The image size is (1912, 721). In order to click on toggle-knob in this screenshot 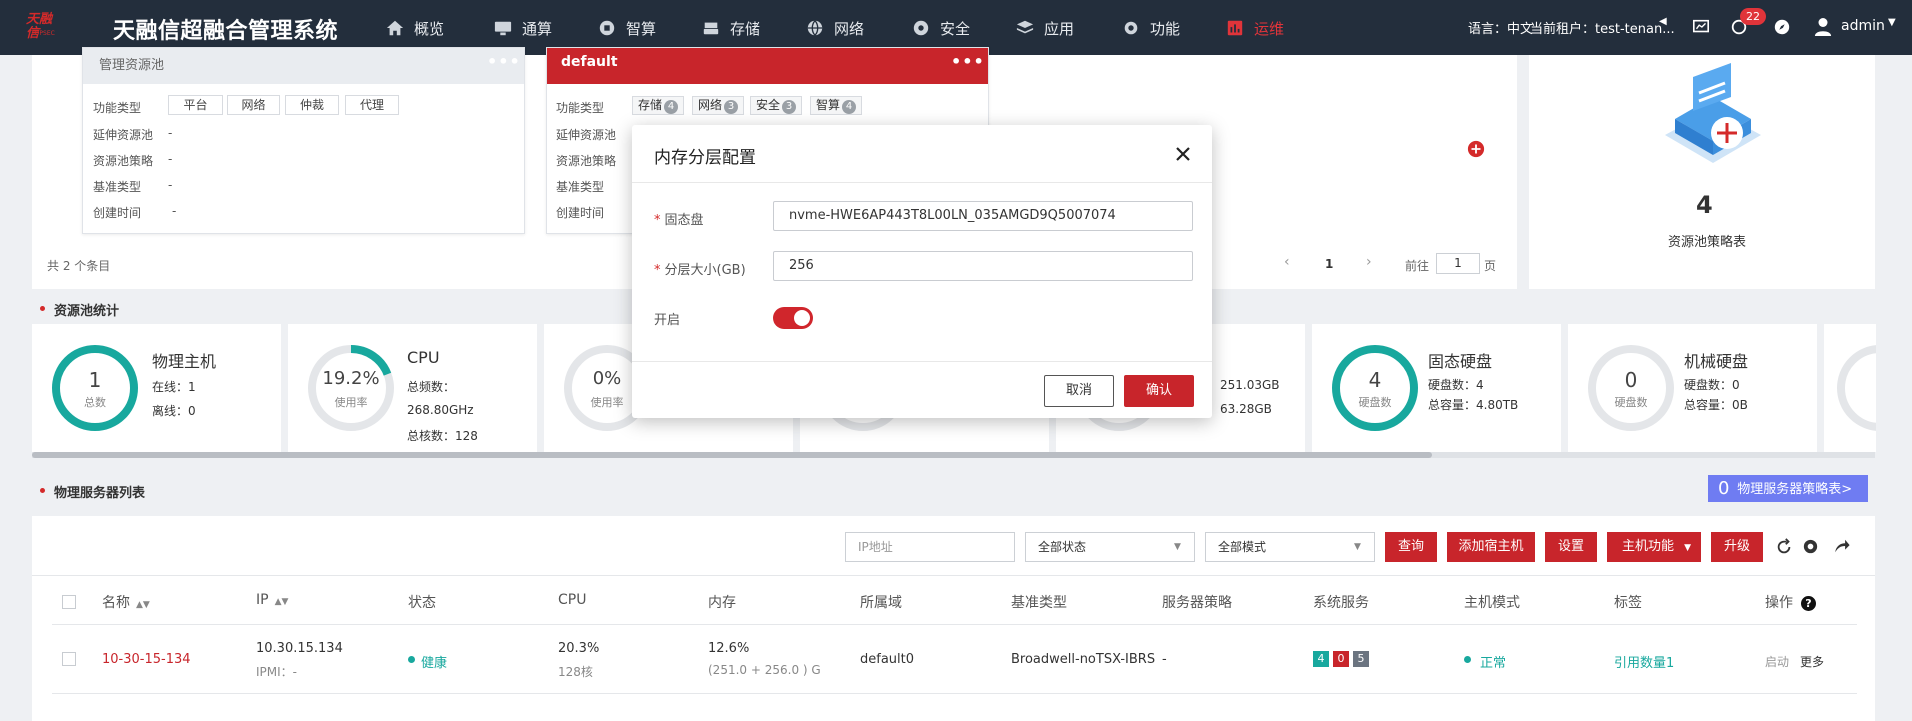, I will do `click(802, 318)`.